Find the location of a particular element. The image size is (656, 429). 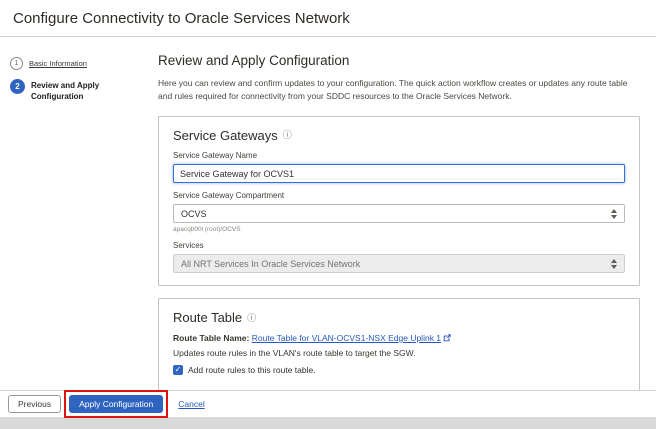

step-review-apply-configuration: 2 Review and Apply Configuration is located at coordinates (77, 90).